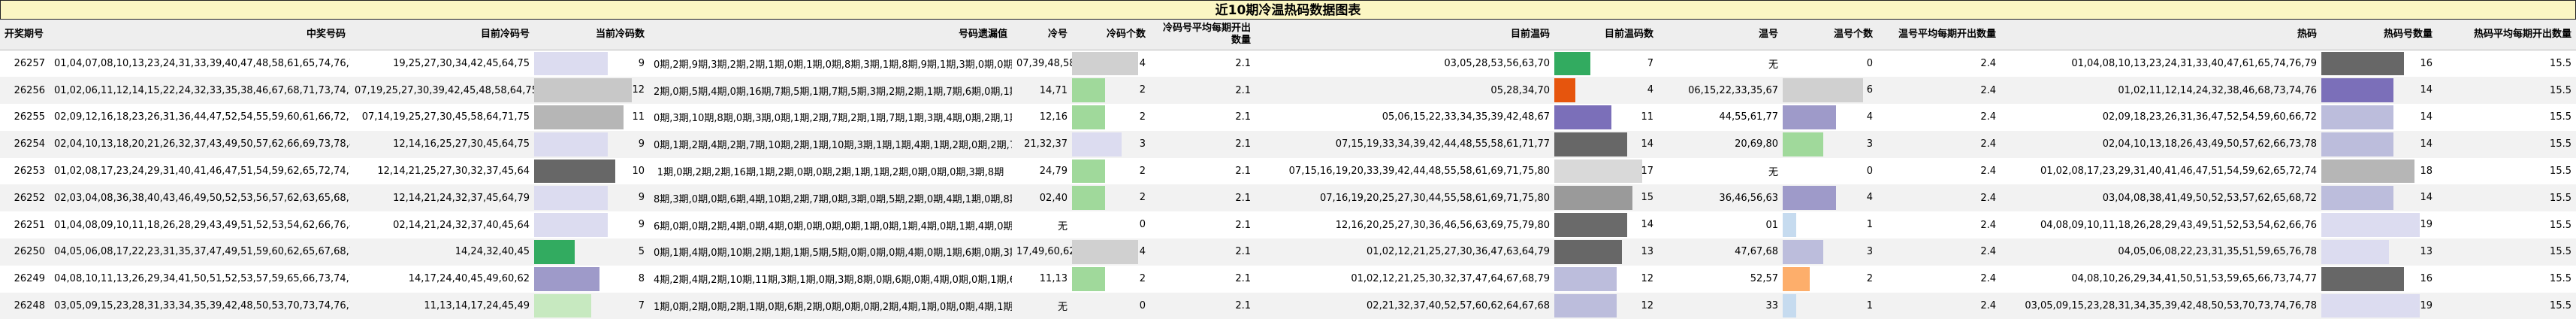  Describe the element at coordinates (1720, 64) in the screenshot. I see `cell-warm: 无` at that location.